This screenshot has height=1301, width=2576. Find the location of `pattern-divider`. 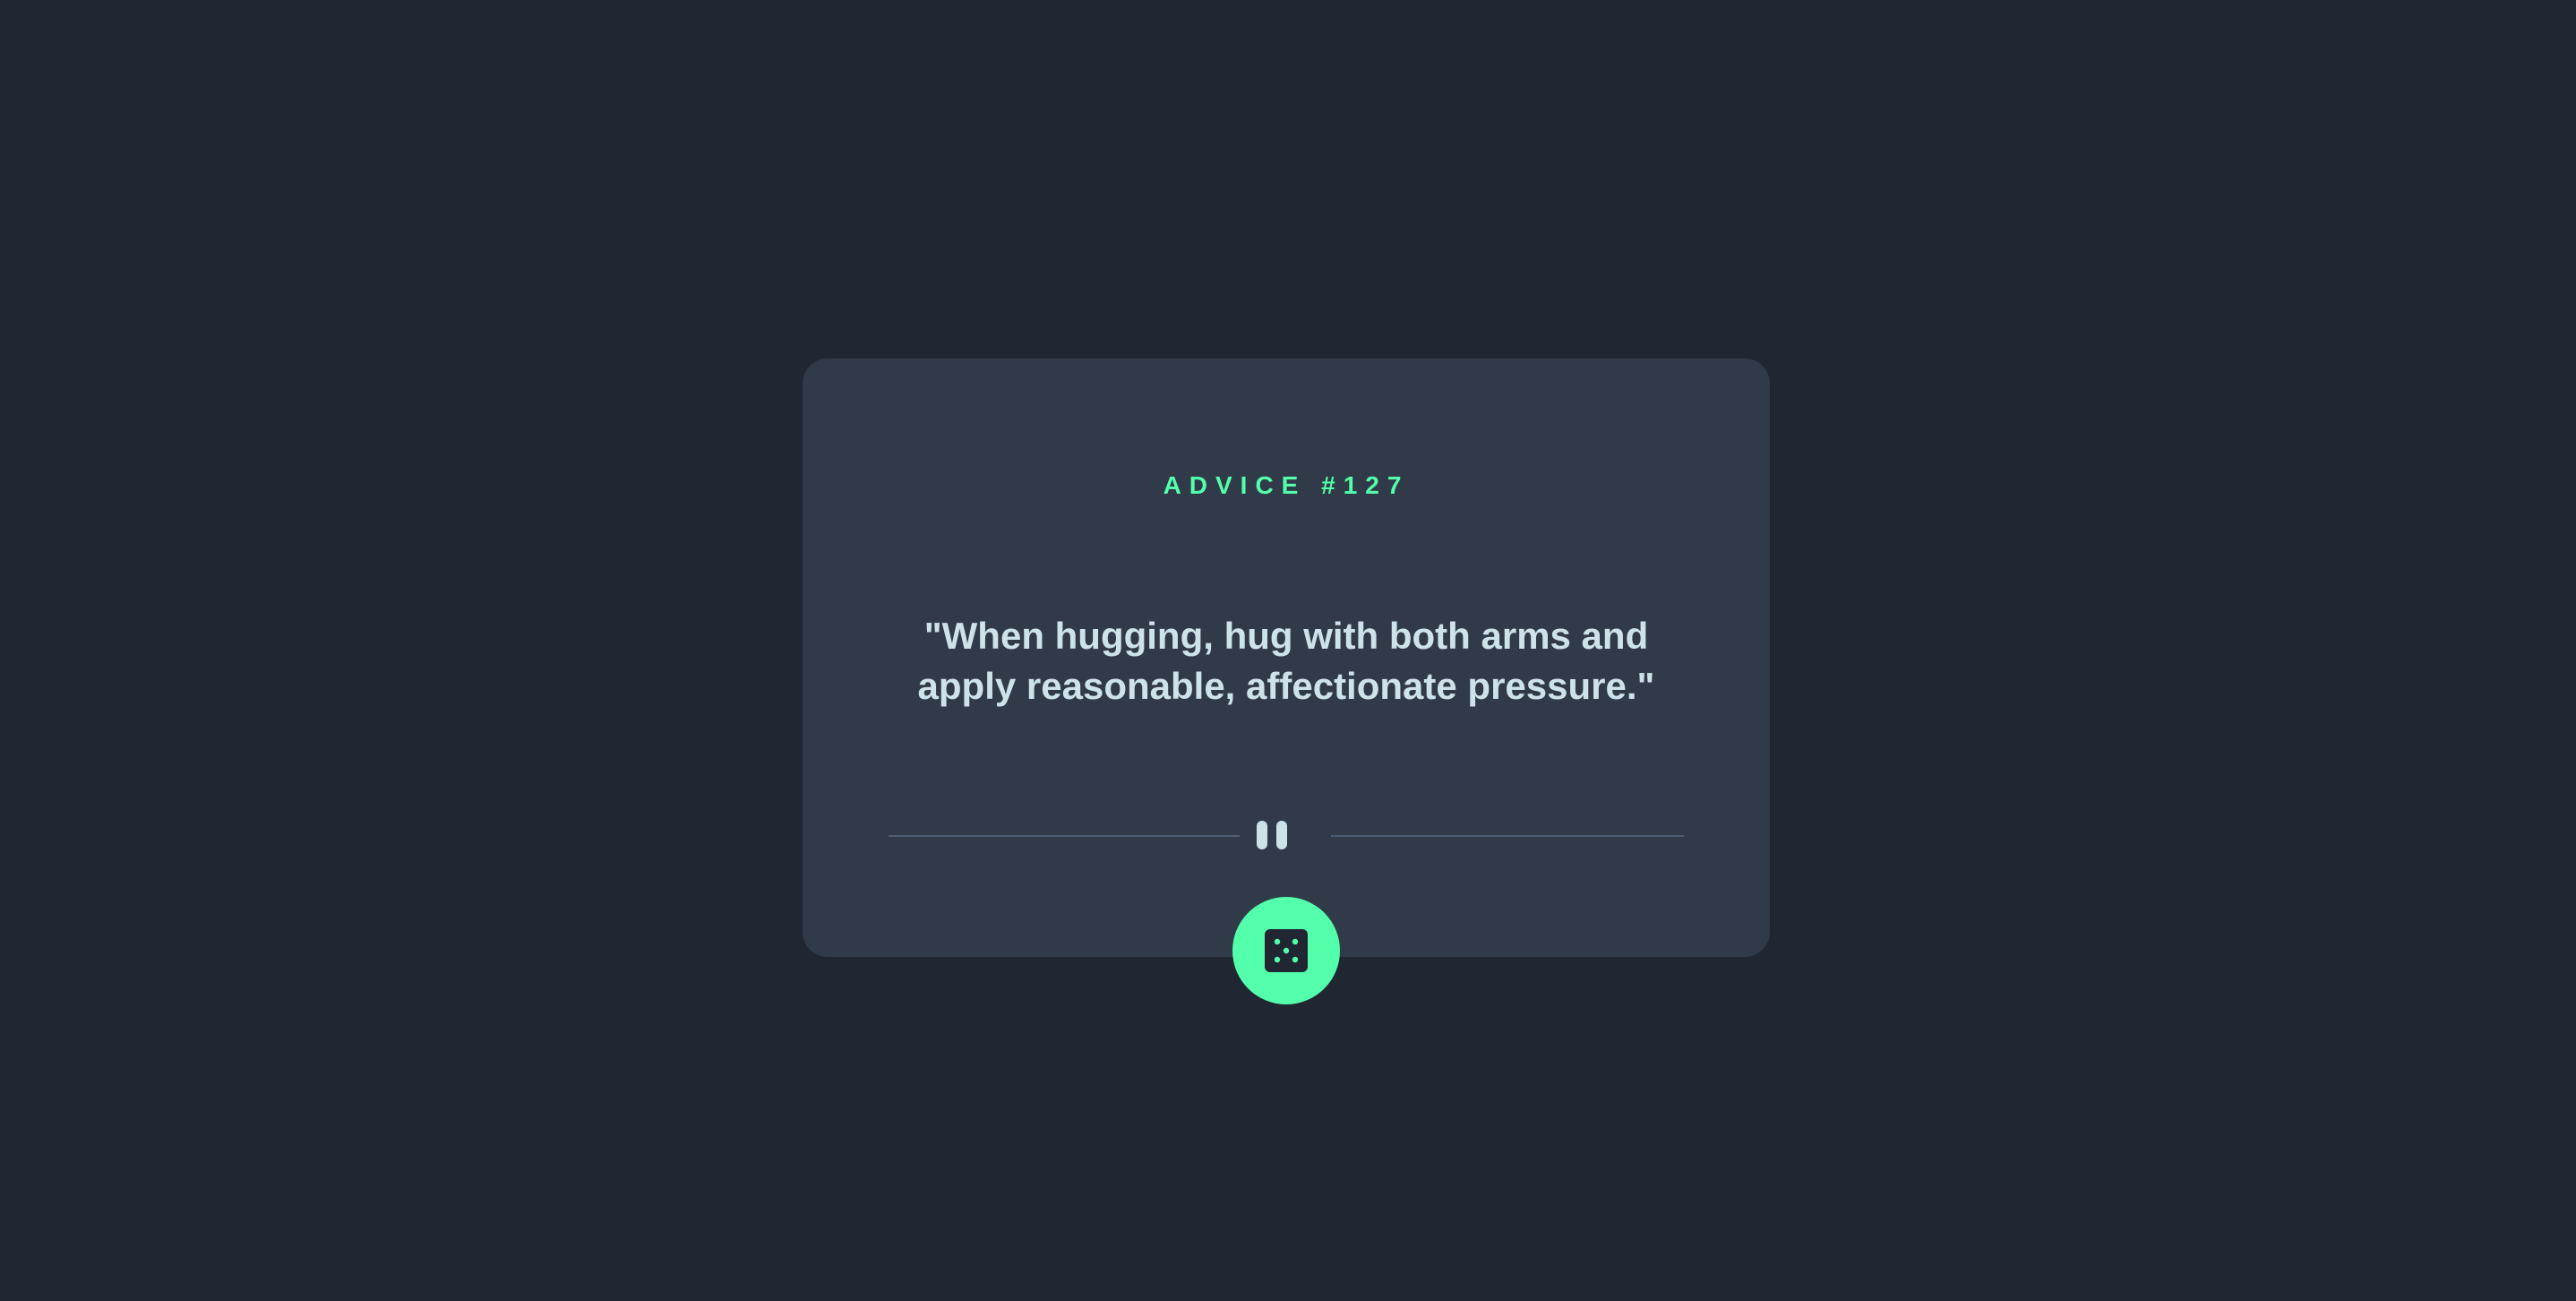

pattern-divider is located at coordinates (1286, 835).